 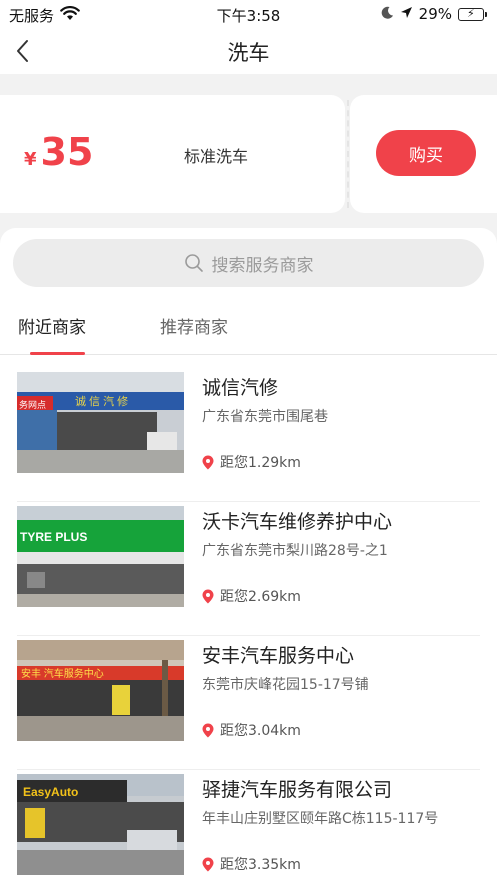 I want to click on merchant-photo: TYRE PLUS, so click(x=100, y=556).